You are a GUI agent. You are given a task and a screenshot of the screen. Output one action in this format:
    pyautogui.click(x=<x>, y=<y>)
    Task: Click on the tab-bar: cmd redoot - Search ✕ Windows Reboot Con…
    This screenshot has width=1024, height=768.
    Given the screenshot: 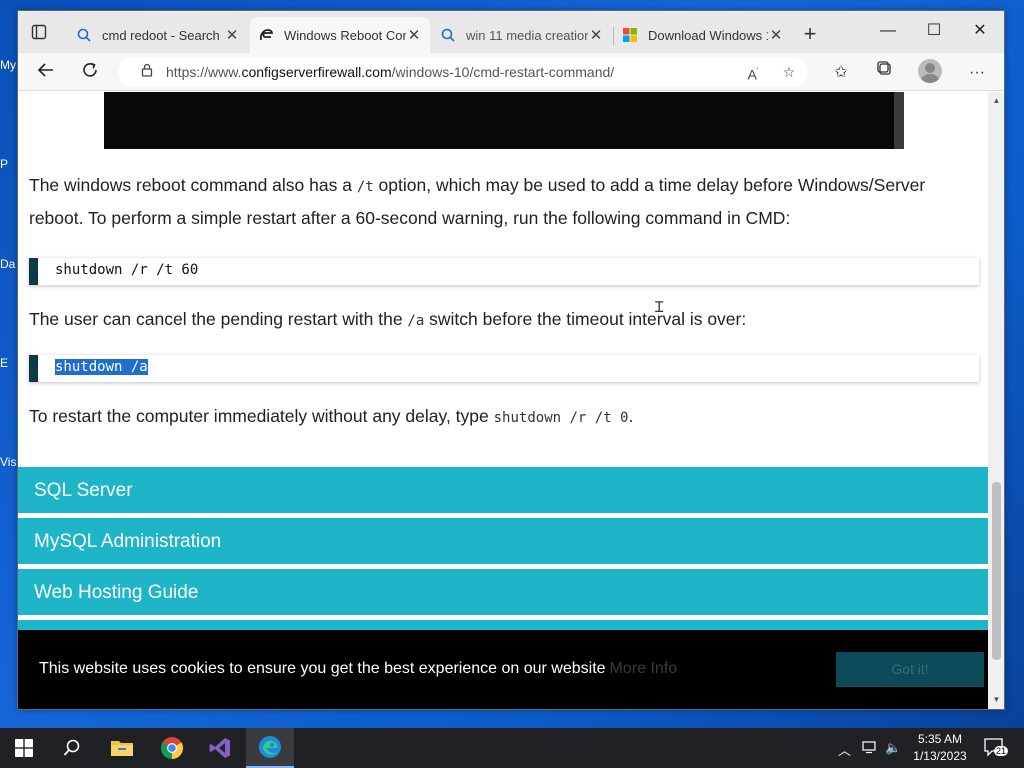 What is the action you would take?
    pyautogui.click(x=511, y=32)
    